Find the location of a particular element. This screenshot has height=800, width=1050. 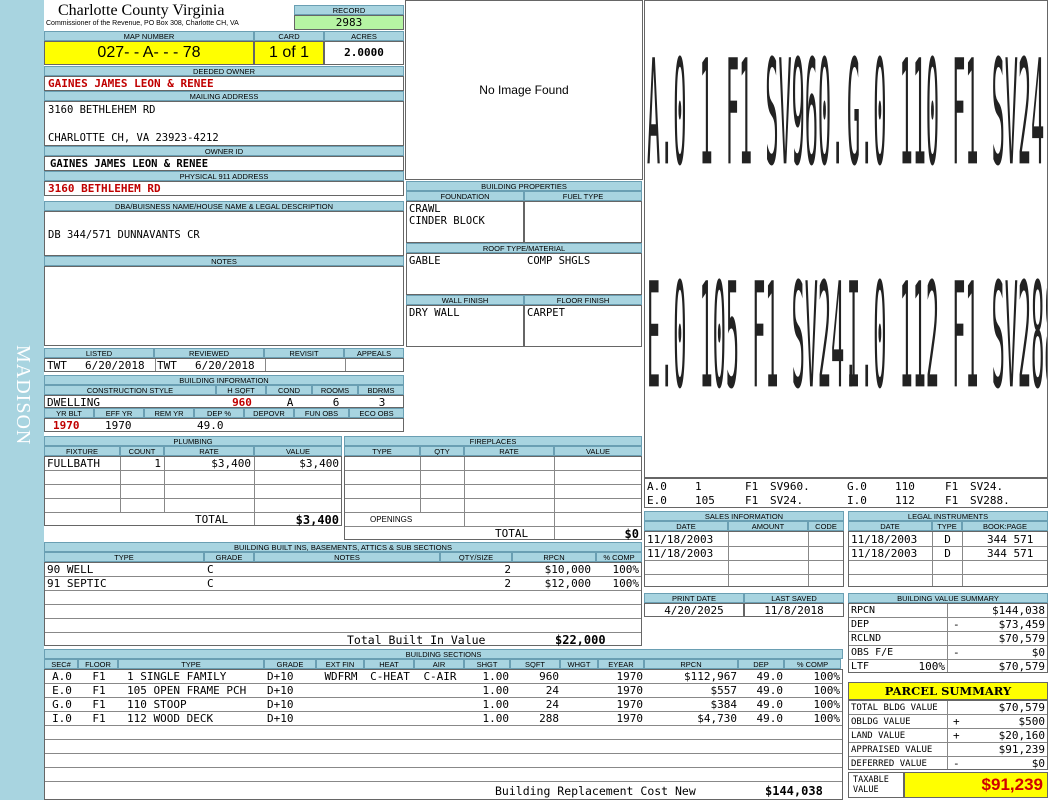

bdrms-label: BDRMS is located at coordinates (381, 390).